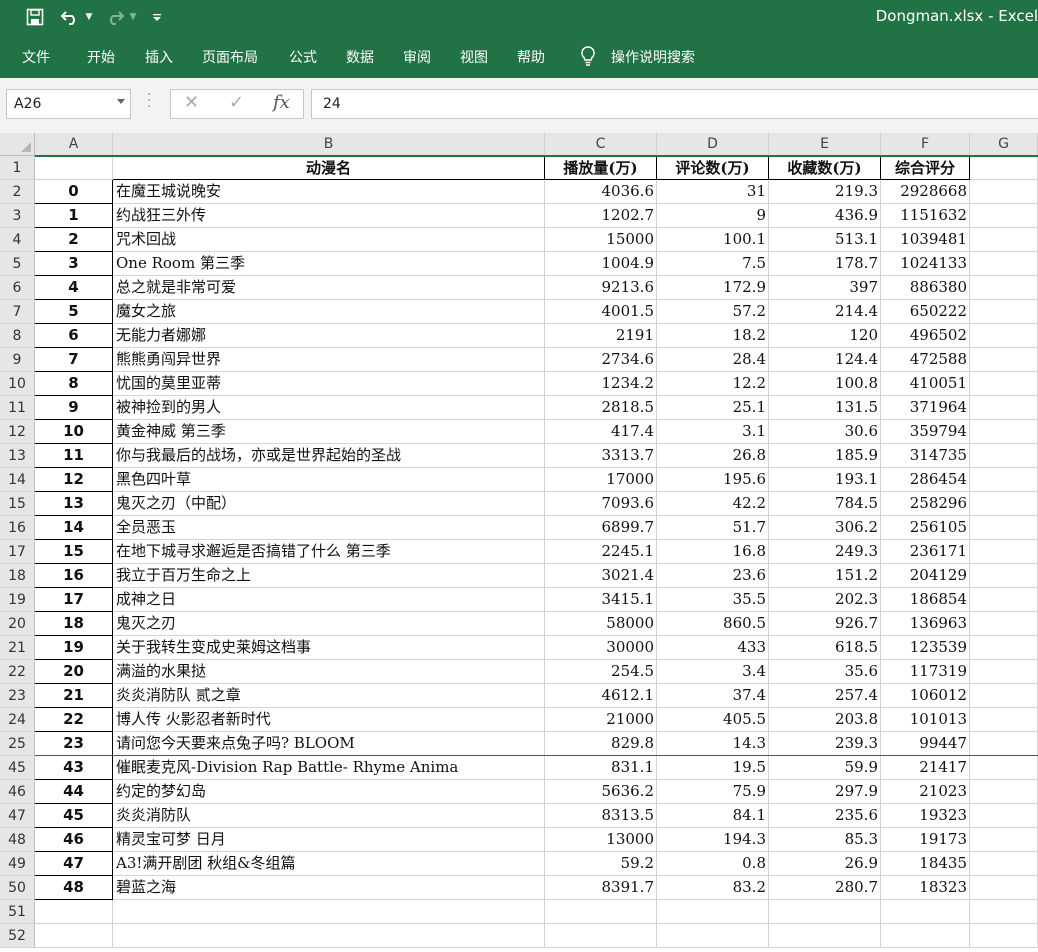 The image size is (1038, 952). I want to click on play-count-cell: 3021.4, so click(601, 576).